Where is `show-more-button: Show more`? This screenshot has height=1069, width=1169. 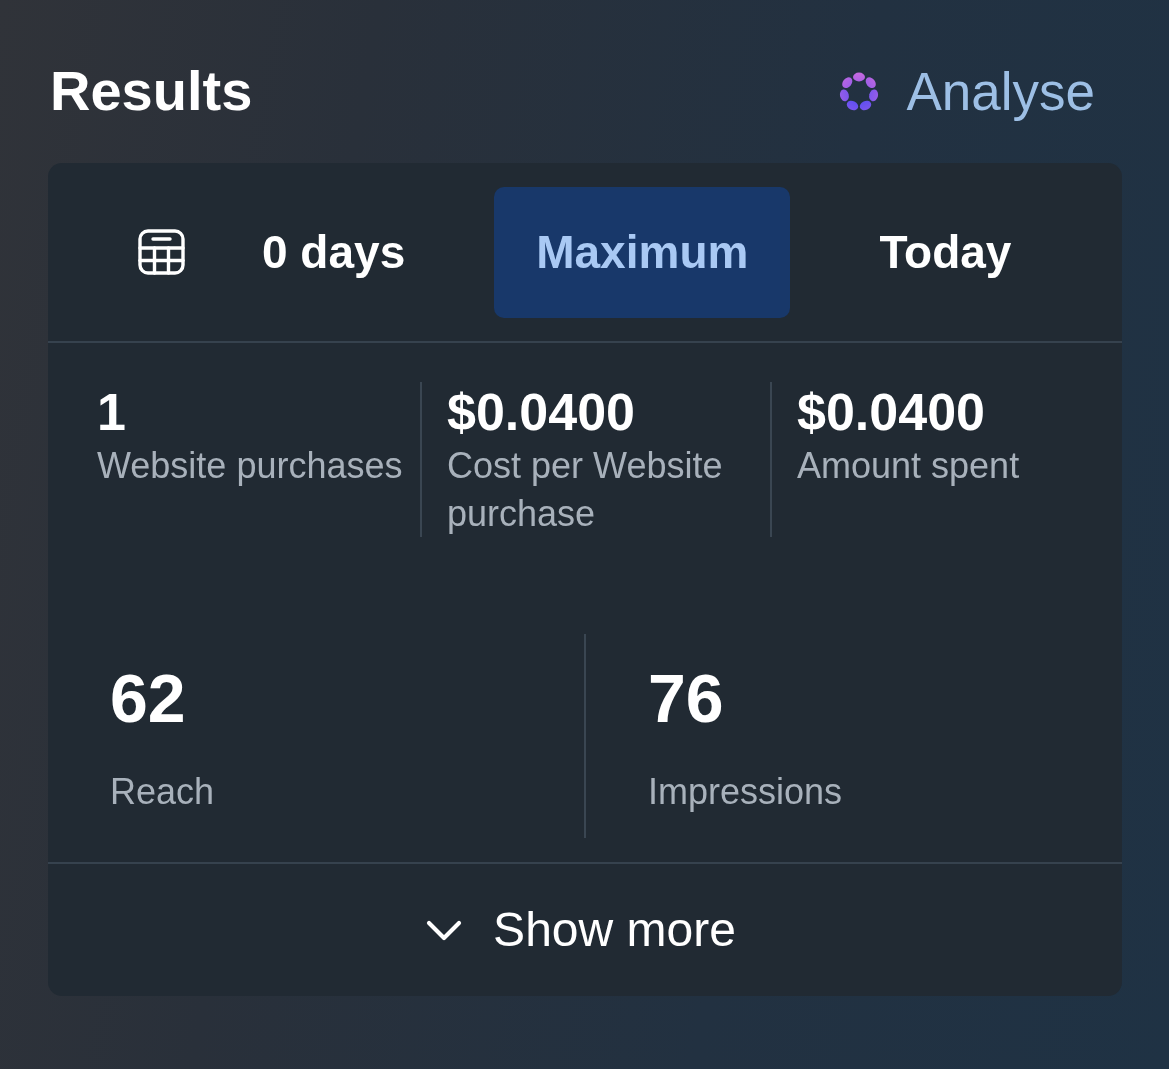 show-more-button: Show more is located at coordinates (581, 930).